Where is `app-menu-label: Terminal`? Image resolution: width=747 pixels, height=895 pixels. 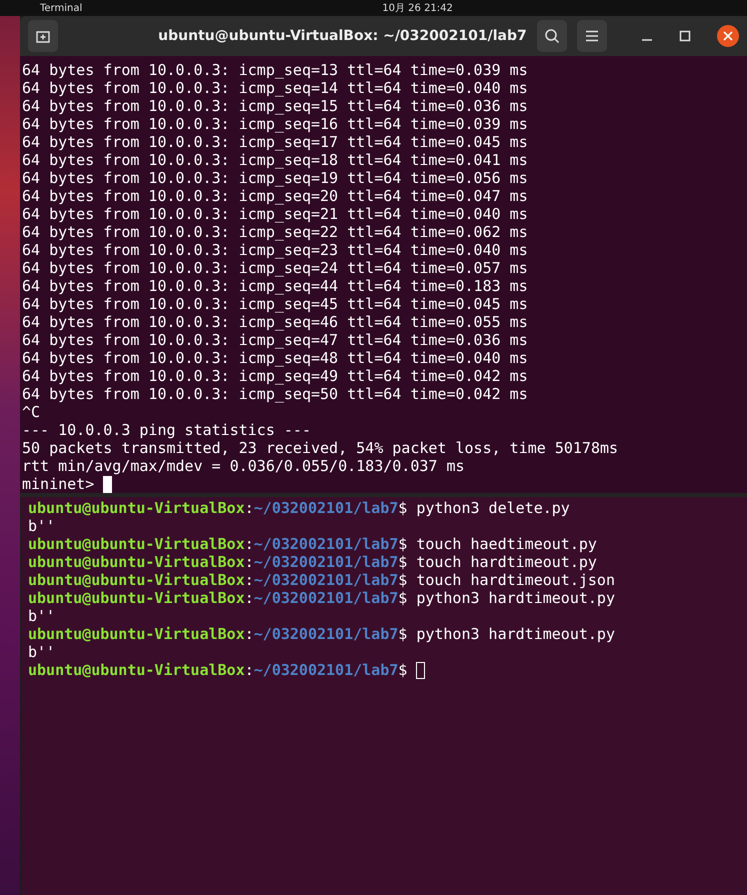 app-menu-label: Terminal is located at coordinates (61, 8).